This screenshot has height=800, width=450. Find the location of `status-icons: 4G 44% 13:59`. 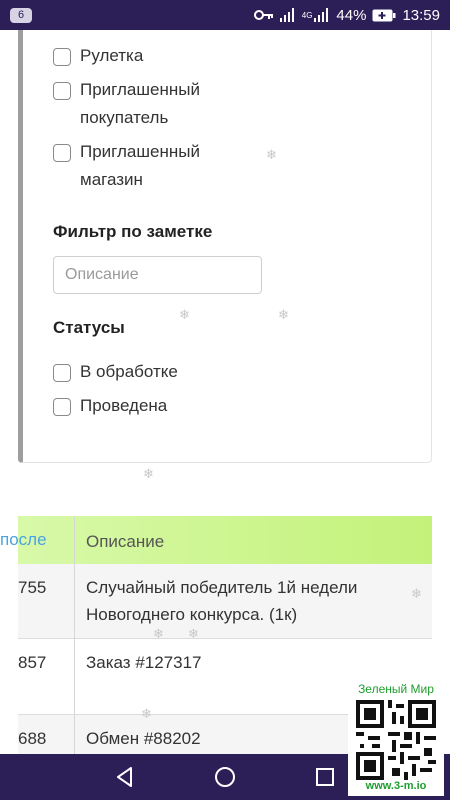

status-icons: 4G 44% 13:59 is located at coordinates (346, 15).